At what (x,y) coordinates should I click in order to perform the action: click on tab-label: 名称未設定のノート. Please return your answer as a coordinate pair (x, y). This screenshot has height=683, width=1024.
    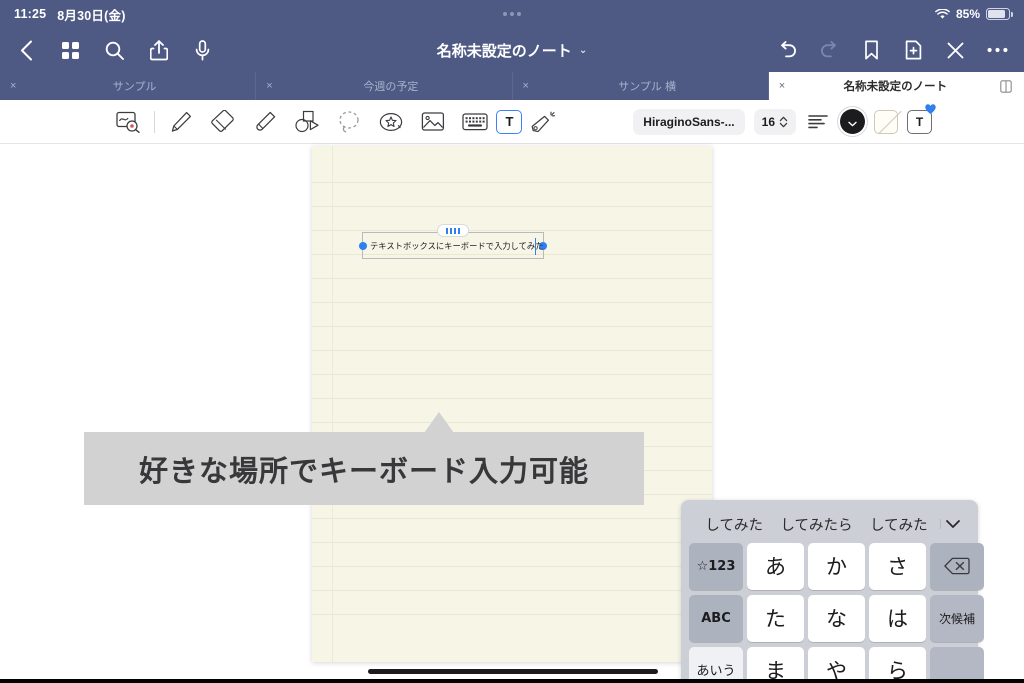
    Looking at the image, I should click on (895, 87).